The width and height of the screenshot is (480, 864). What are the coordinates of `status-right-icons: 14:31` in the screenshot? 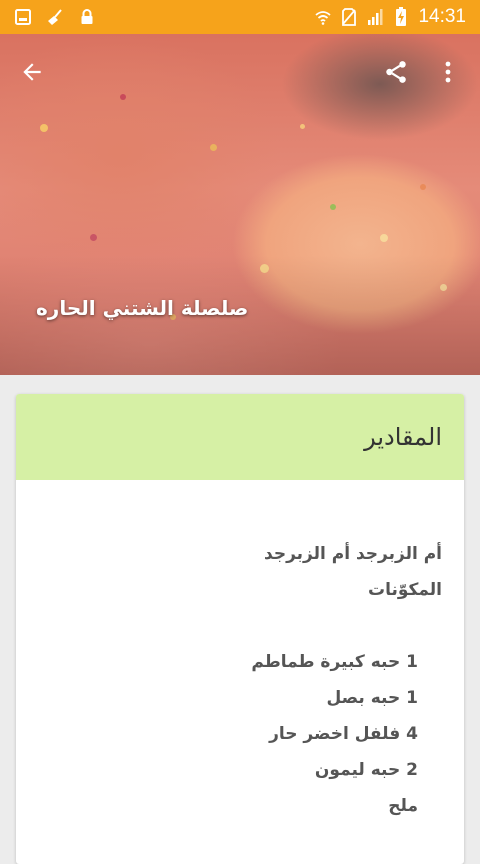 It's located at (397, 17).